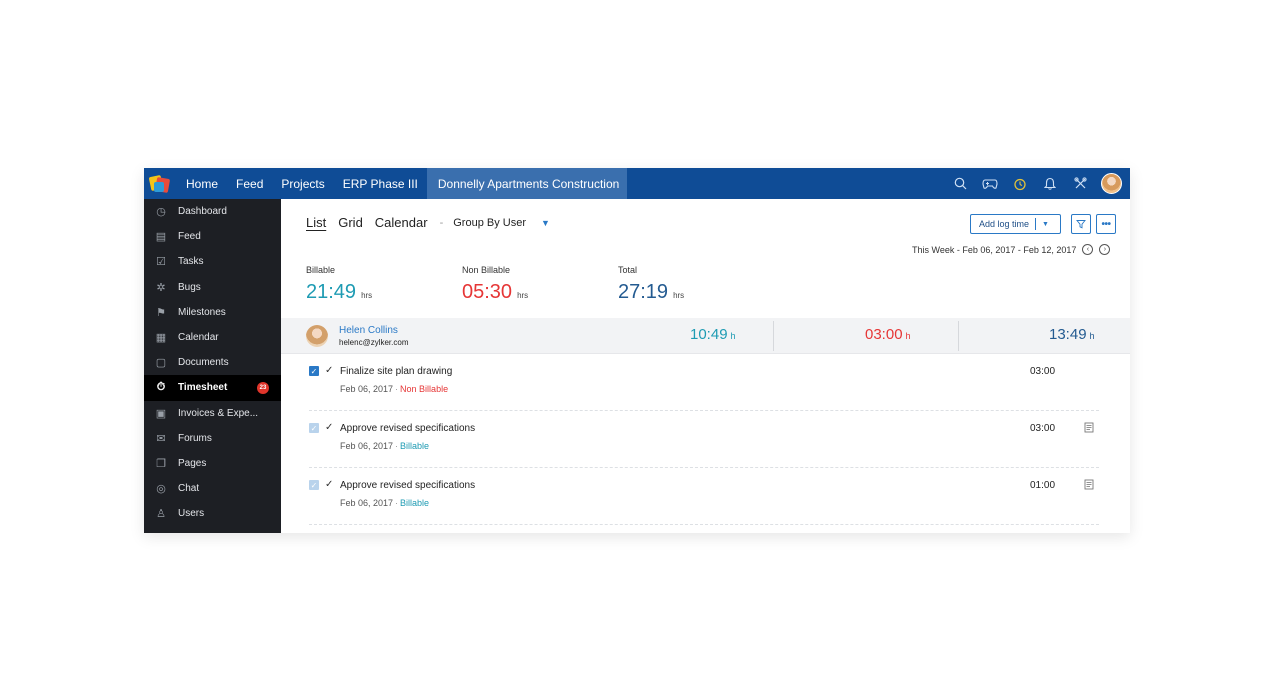 The width and height of the screenshot is (1280, 700). Describe the element at coordinates (1050, 183) in the screenshot. I see `bell-icon` at that location.